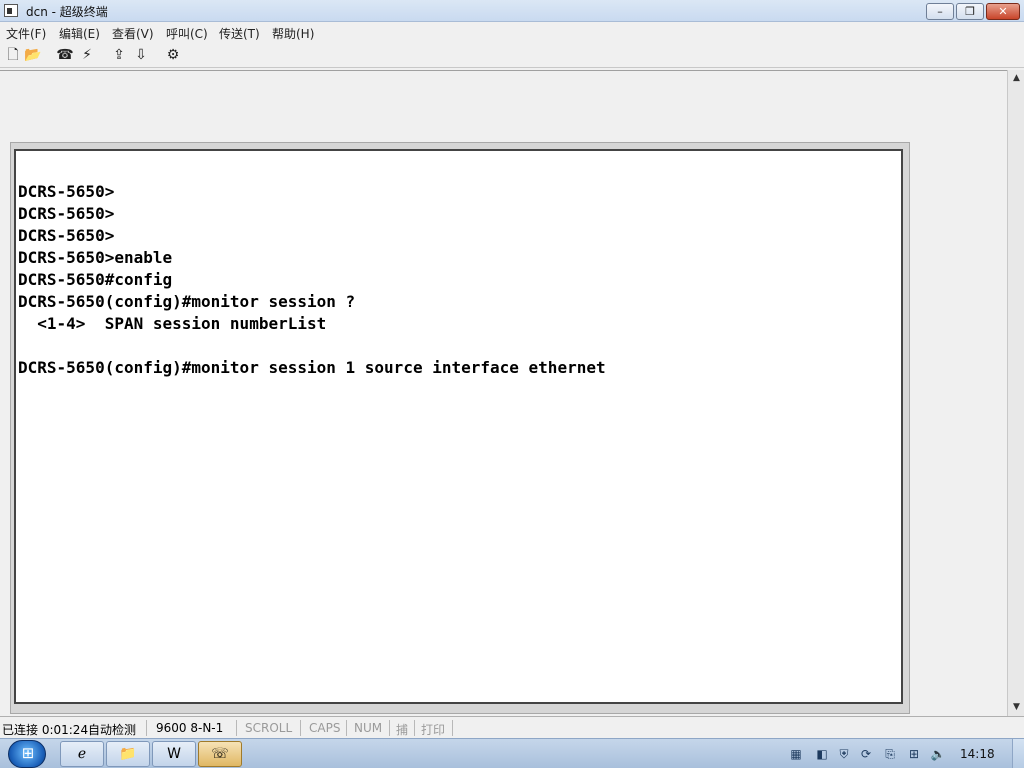  What do you see at coordinates (173, 55) in the screenshot?
I see `properties-icon: ⚙` at bounding box center [173, 55].